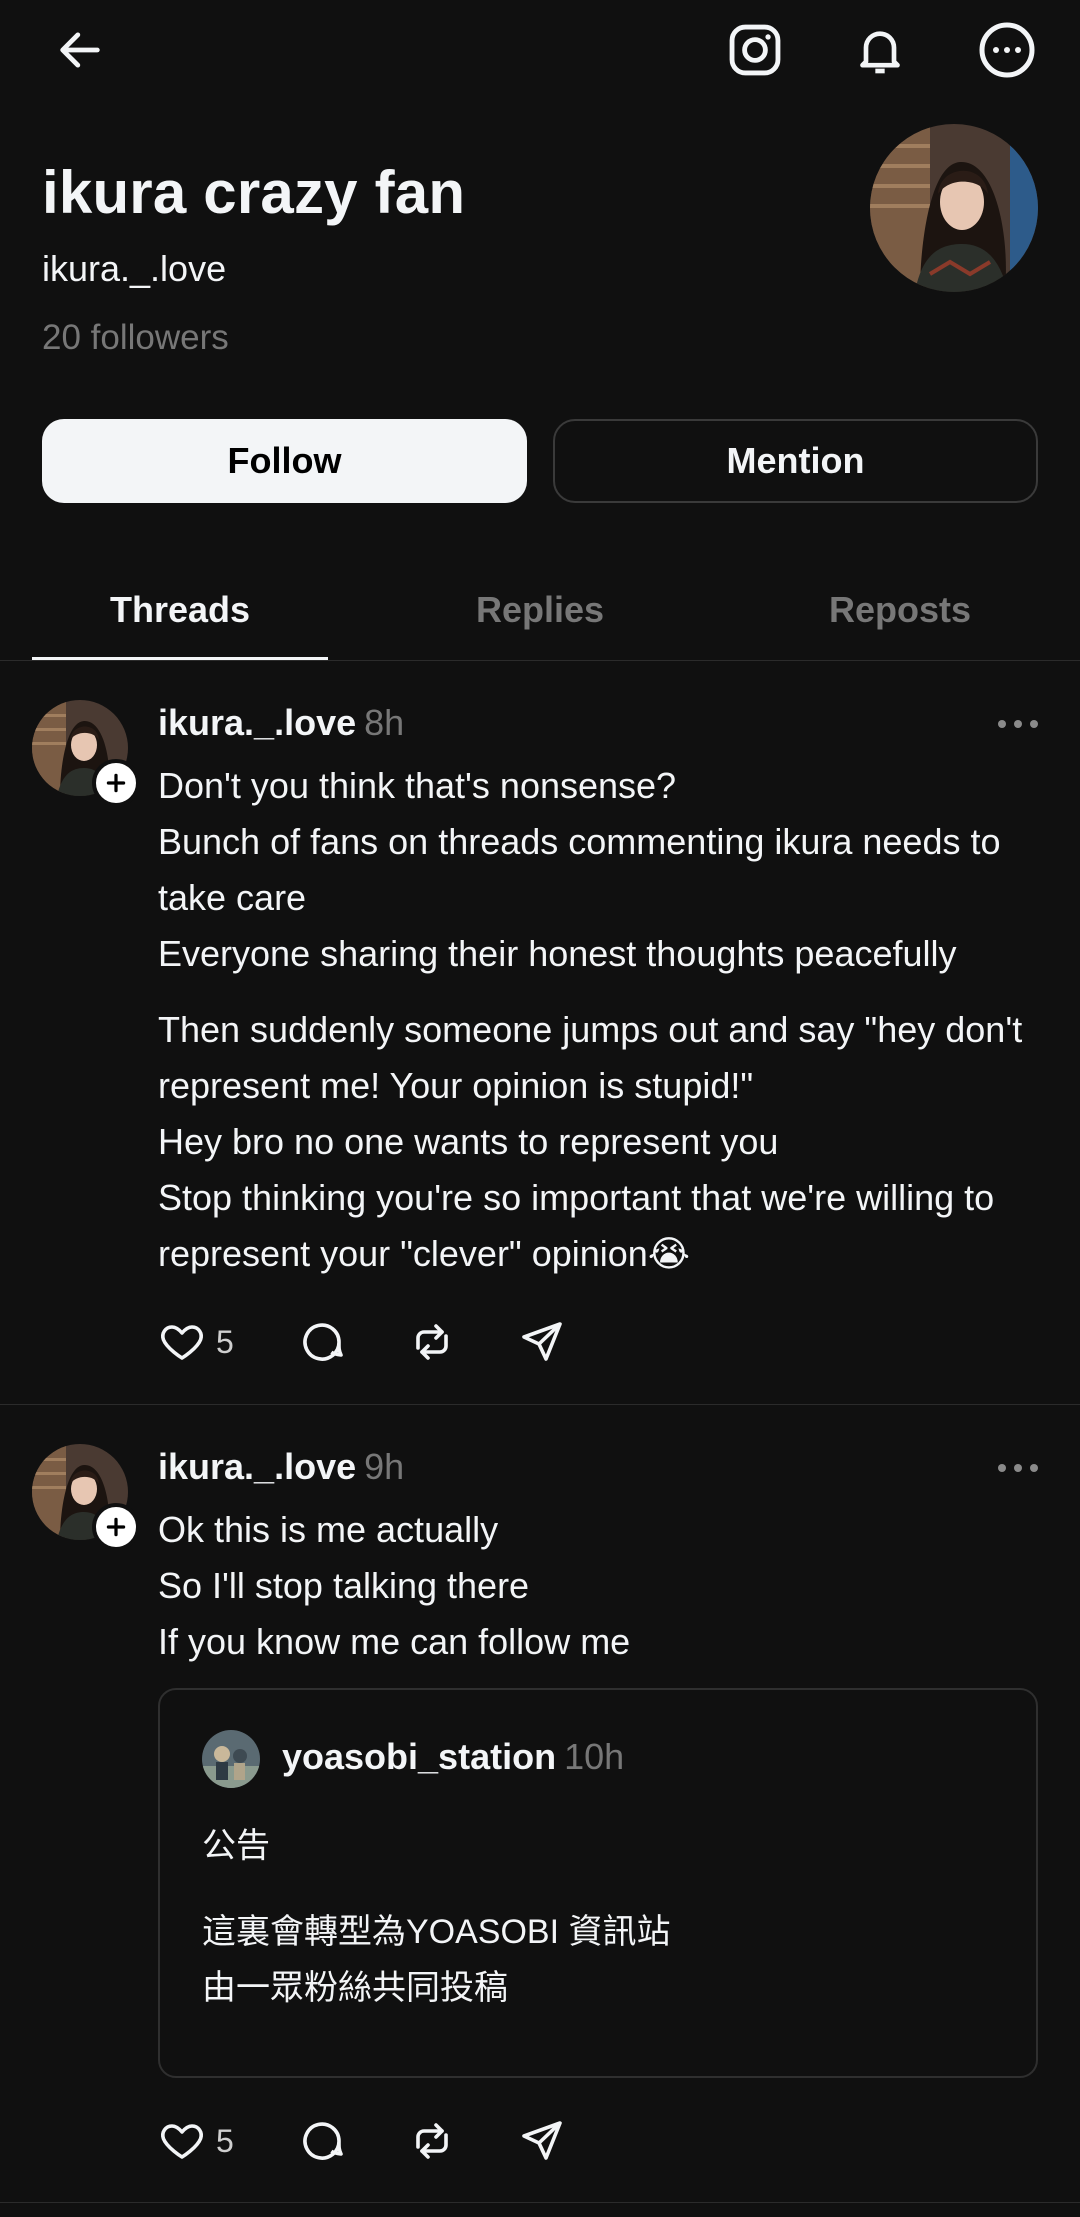  I want to click on post-time: 9h, so click(384, 1466).